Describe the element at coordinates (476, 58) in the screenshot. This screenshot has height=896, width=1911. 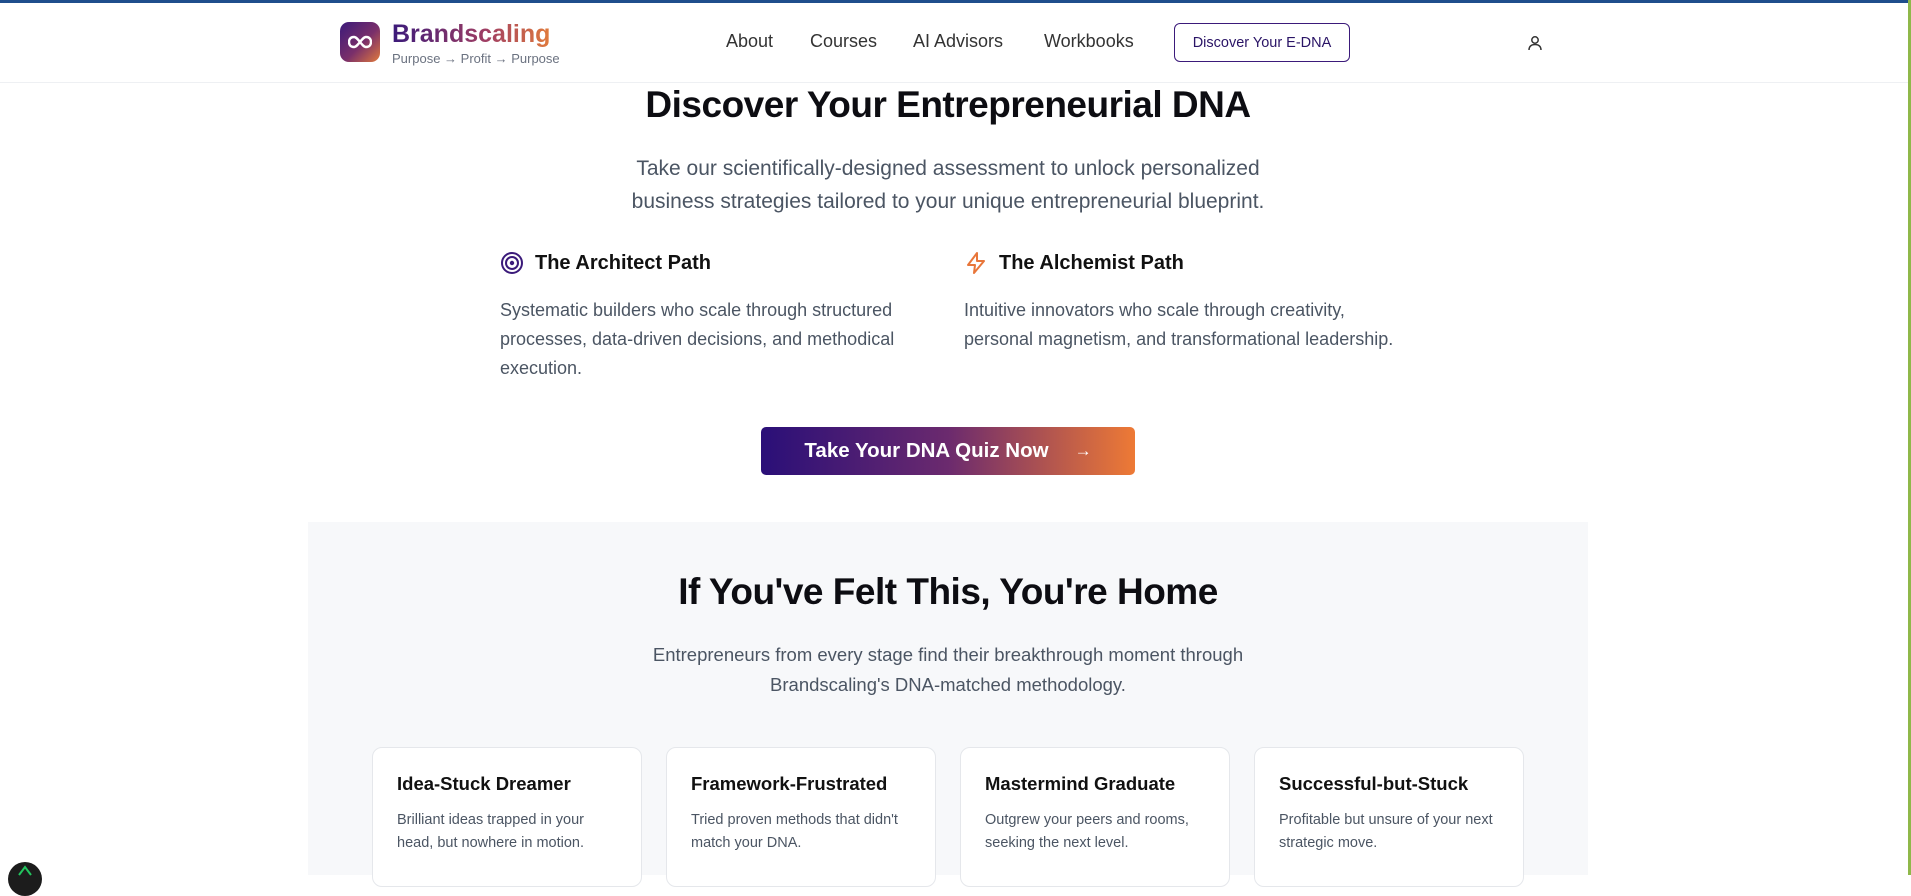
I see `brand-tagline: Purpose → Profit → Purpose` at that location.